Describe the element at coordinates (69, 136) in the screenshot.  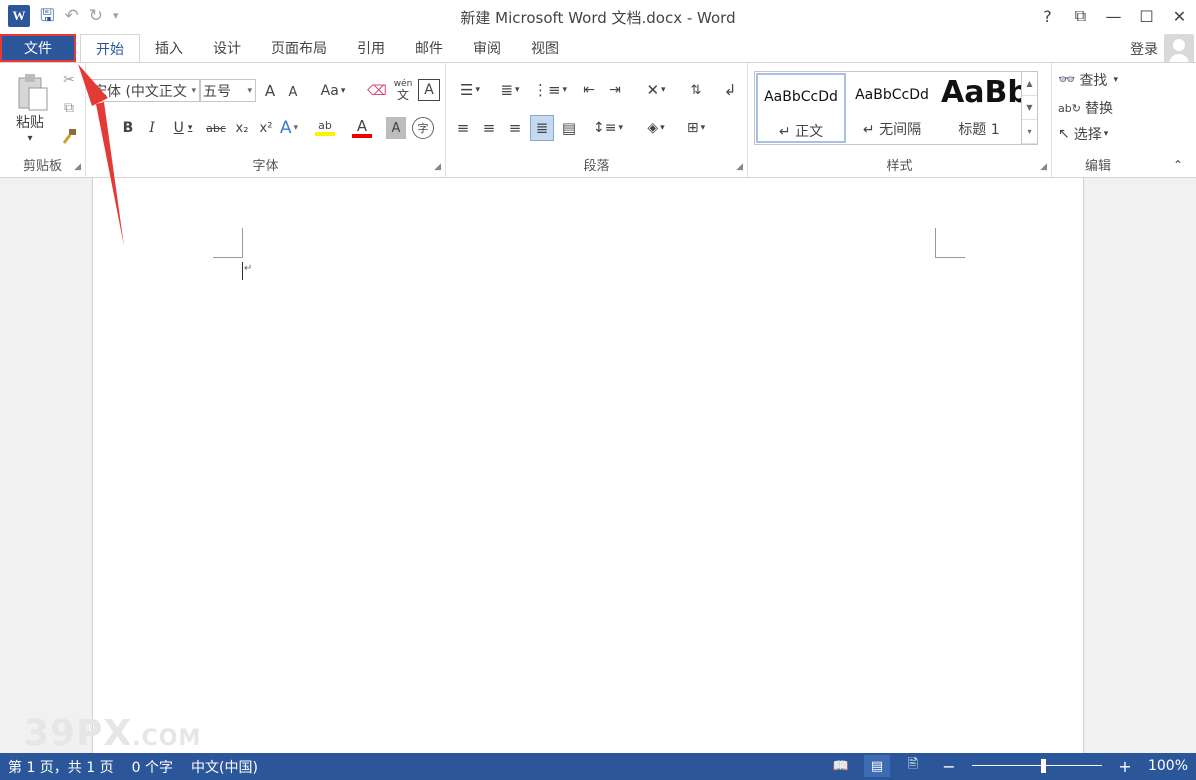
I see `format-painter-icon` at that location.